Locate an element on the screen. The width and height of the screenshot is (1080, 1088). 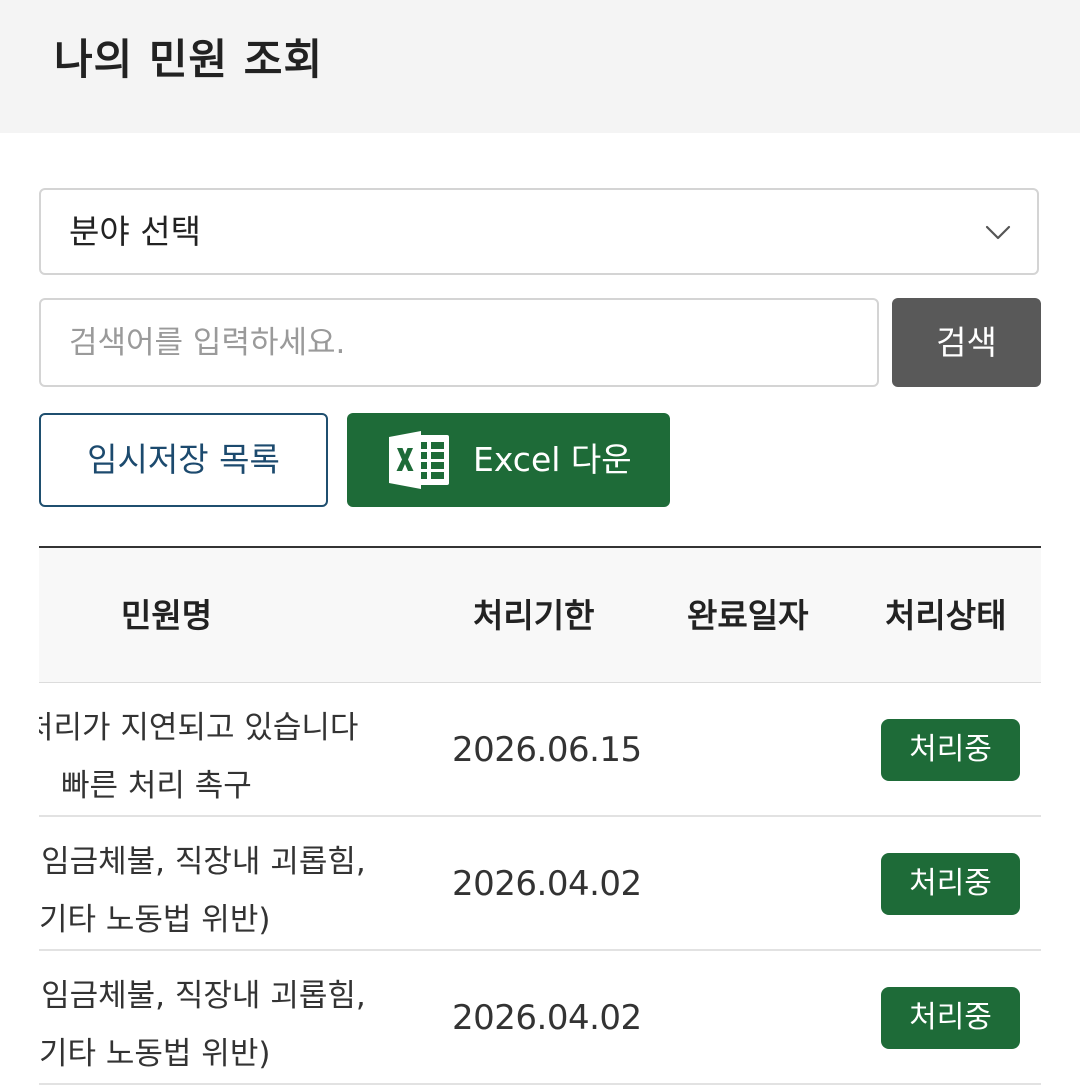
excel-download-button: Excel 다운 is located at coordinates (508, 460).